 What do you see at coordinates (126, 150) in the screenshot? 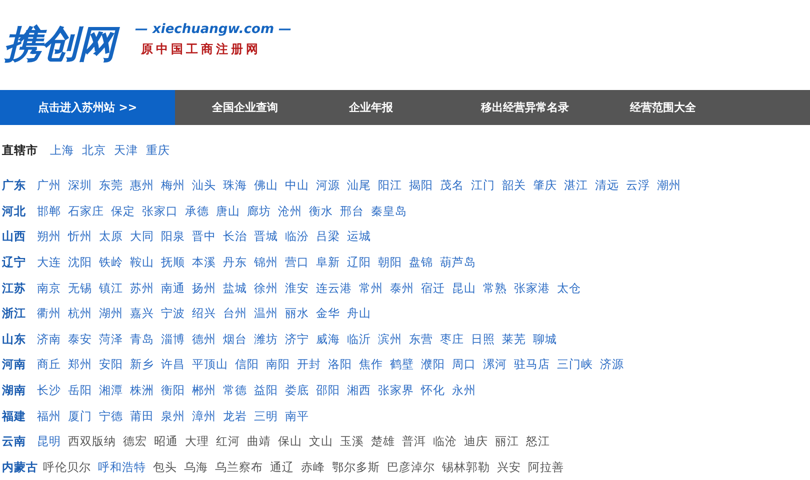
I see `city-link: 天津` at bounding box center [126, 150].